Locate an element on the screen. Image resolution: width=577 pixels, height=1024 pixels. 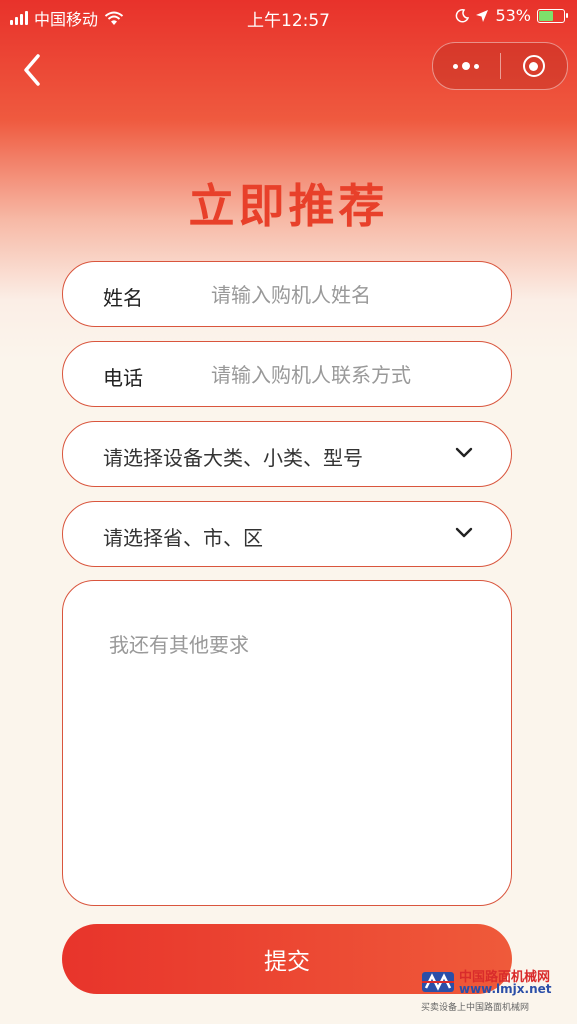
more-dots-icon is located at coordinates (466, 66).